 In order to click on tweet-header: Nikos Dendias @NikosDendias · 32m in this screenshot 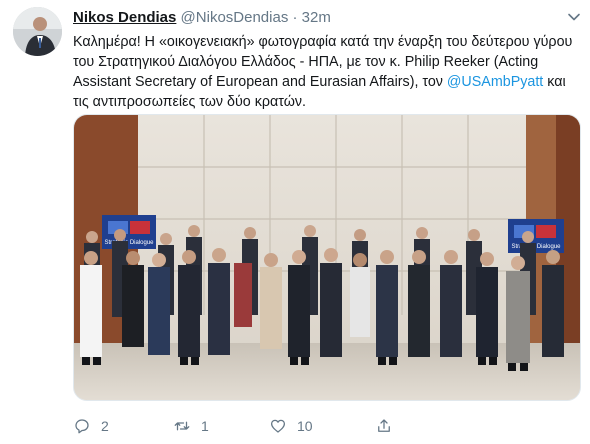, I will do `click(202, 18)`.